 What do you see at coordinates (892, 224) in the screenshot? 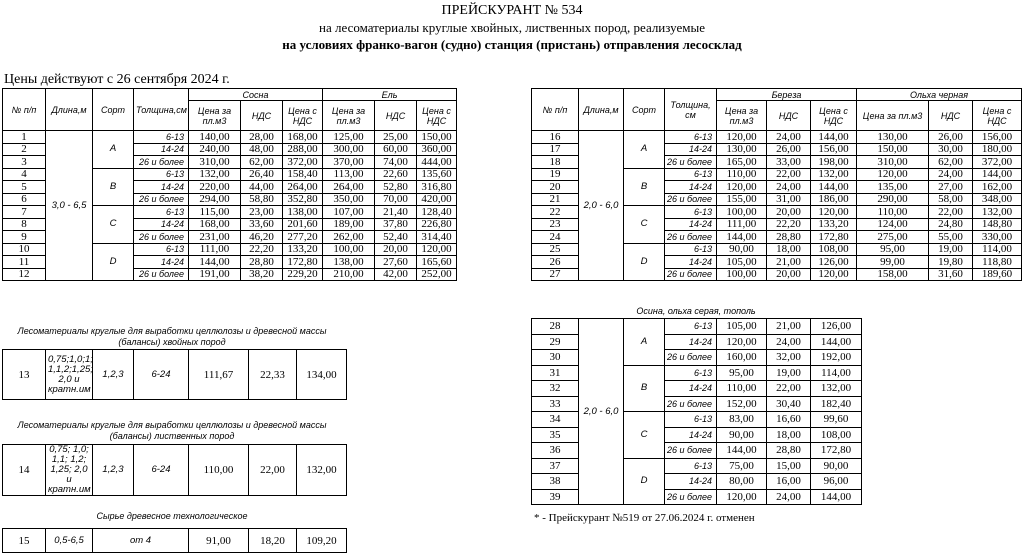
I see `price-cell: 124,00` at bounding box center [892, 224].